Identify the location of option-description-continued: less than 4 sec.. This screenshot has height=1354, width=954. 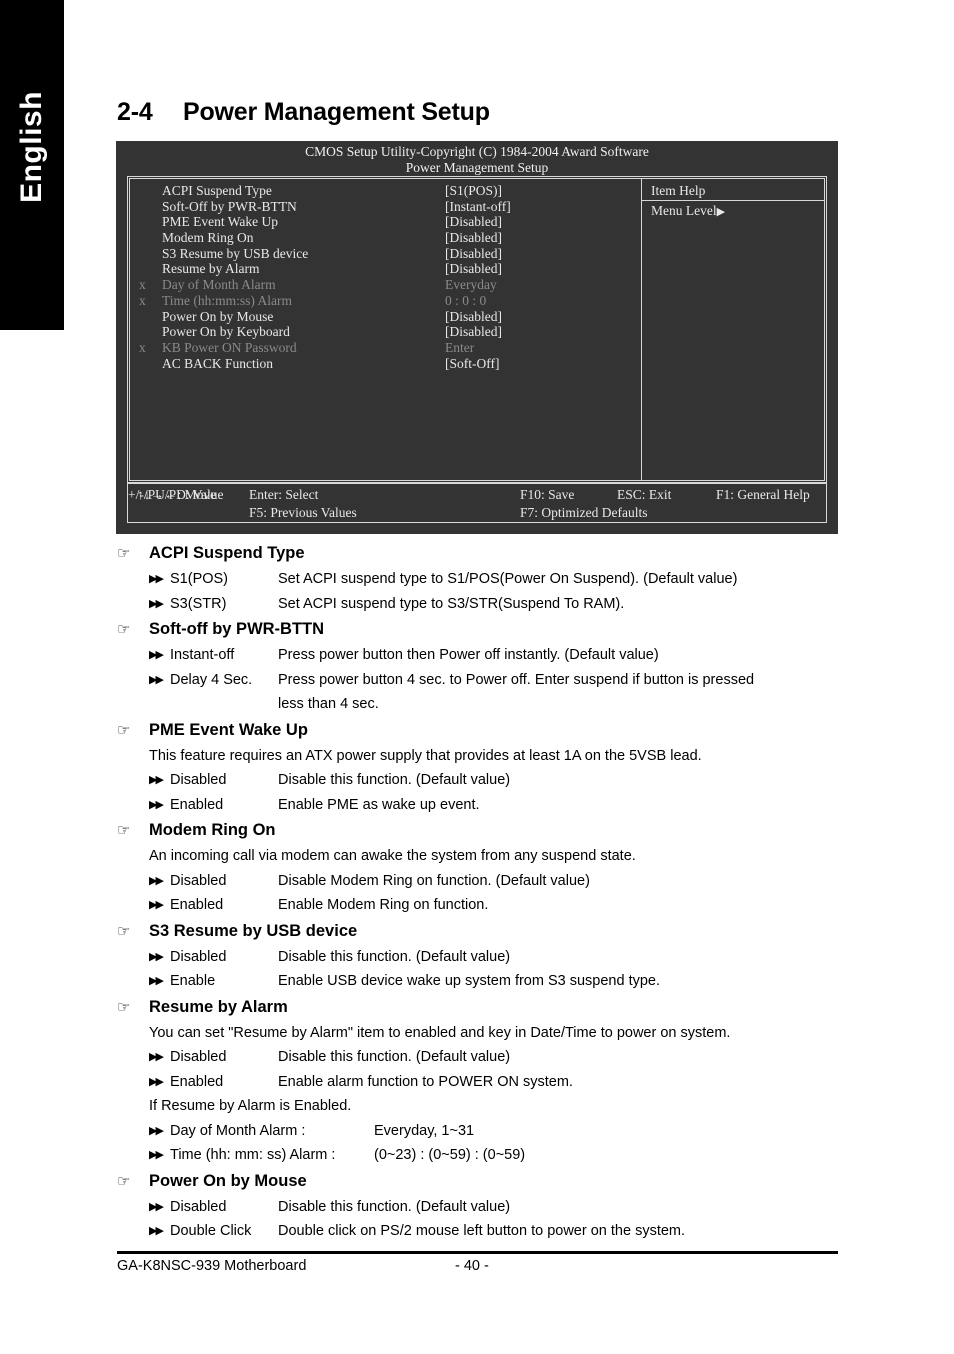
(328, 704).